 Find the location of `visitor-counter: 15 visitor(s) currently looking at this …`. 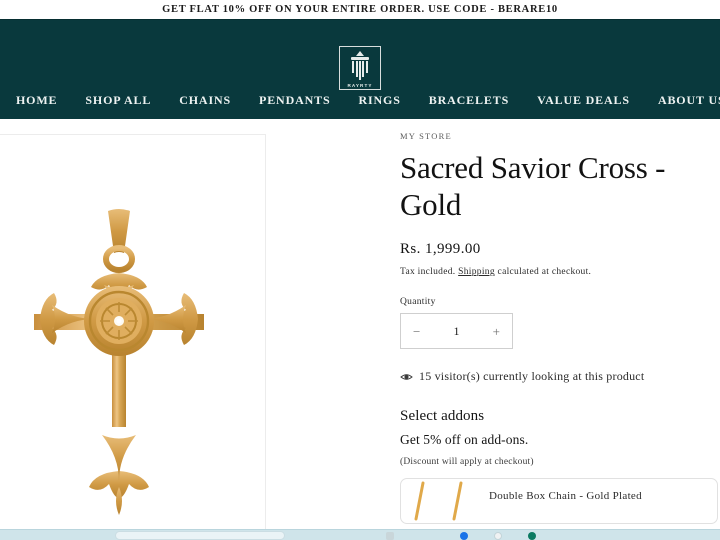

visitor-counter: 15 visitor(s) currently looking at this … is located at coordinates (560, 376).